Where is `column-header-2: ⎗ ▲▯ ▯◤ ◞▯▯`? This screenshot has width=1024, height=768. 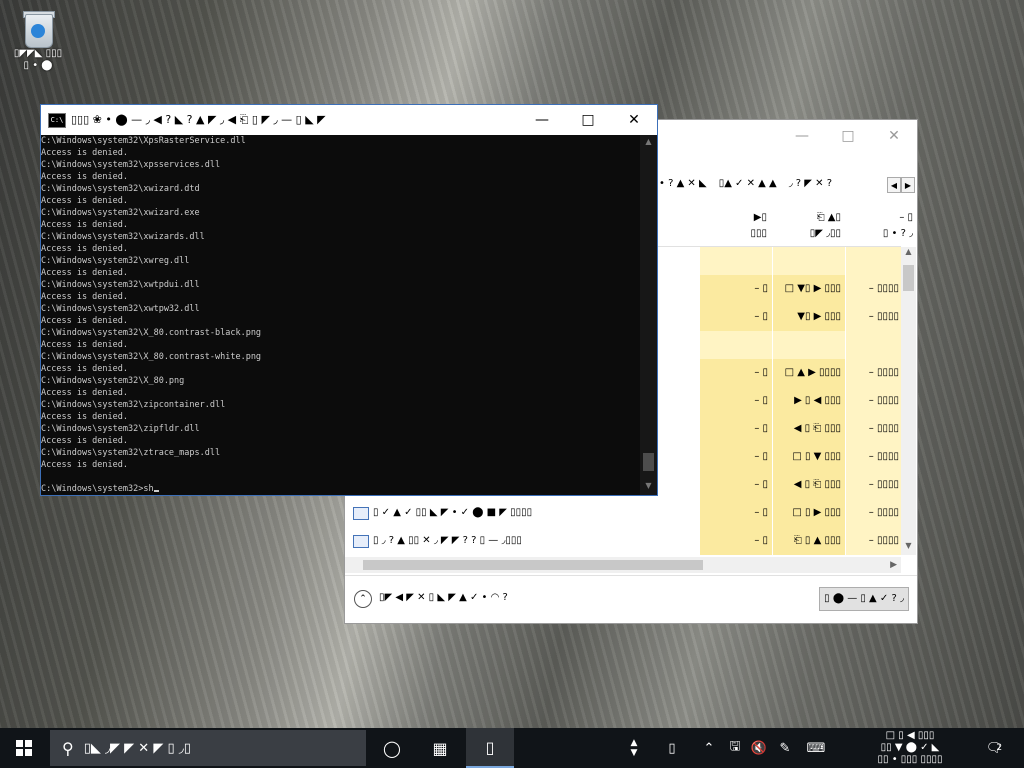
column-header-2: ⎗ ▲▯ ▯◤ ◞▯▯ is located at coordinates (808, 226).